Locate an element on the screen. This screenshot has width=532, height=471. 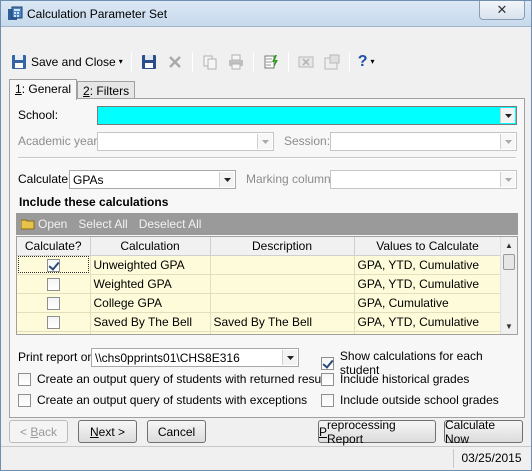
save-icon is located at coordinates (149, 62).